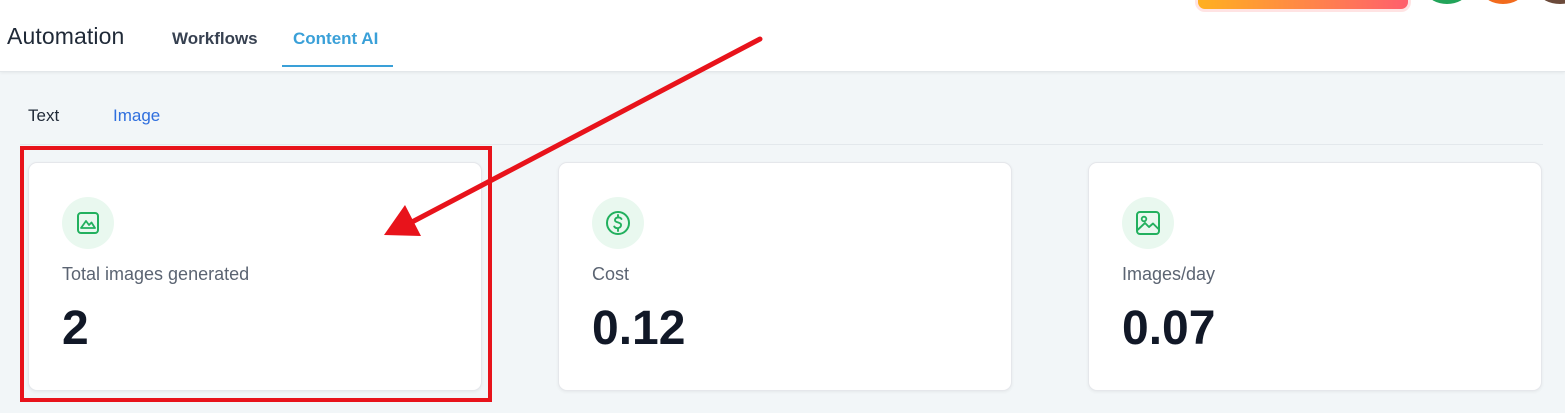 Image resolution: width=1565 pixels, height=413 pixels. Describe the element at coordinates (639, 328) in the screenshot. I see `stat-value: 0.12` at that location.